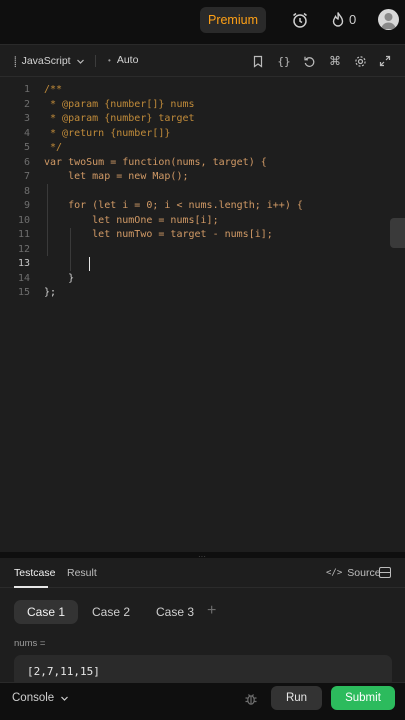 The width and height of the screenshot is (405, 720). I want to click on code-line: 8, so click(26, 191).